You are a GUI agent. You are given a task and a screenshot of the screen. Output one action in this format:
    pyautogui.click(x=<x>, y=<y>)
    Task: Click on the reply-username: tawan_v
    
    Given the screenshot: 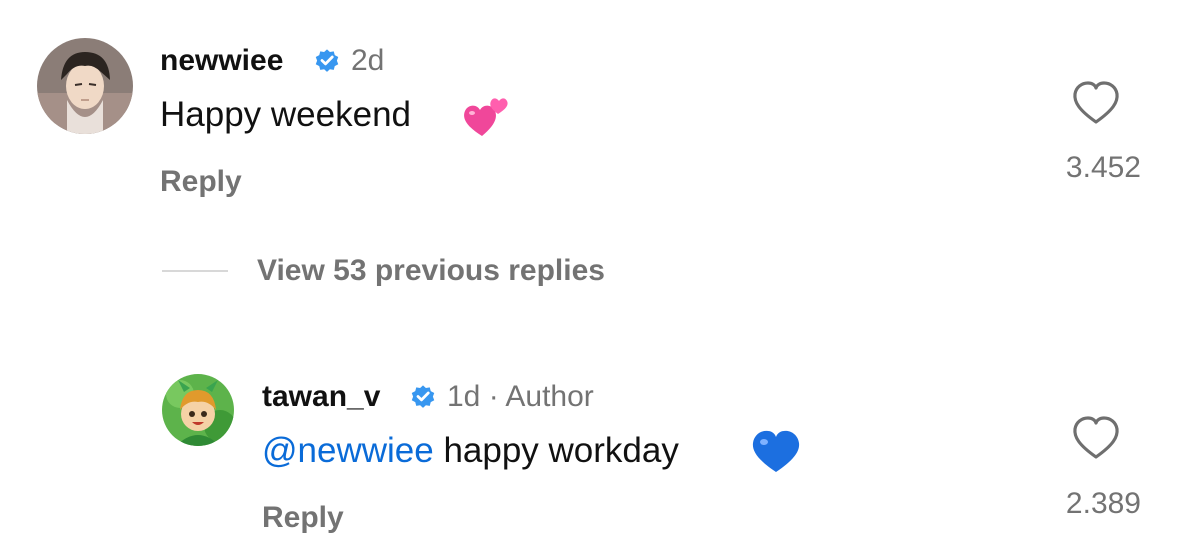 What is the action you would take?
    pyautogui.click(x=321, y=397)
    